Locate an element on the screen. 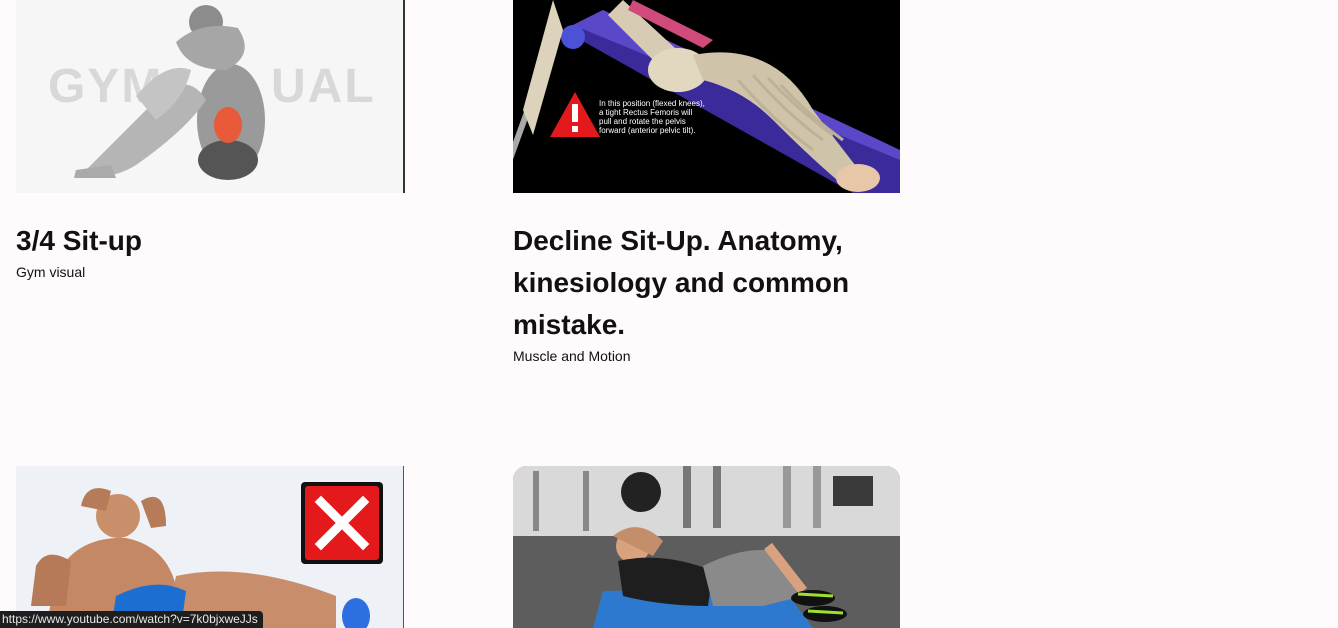  video-card-gym-crunch is located at coordinates (706, 547).